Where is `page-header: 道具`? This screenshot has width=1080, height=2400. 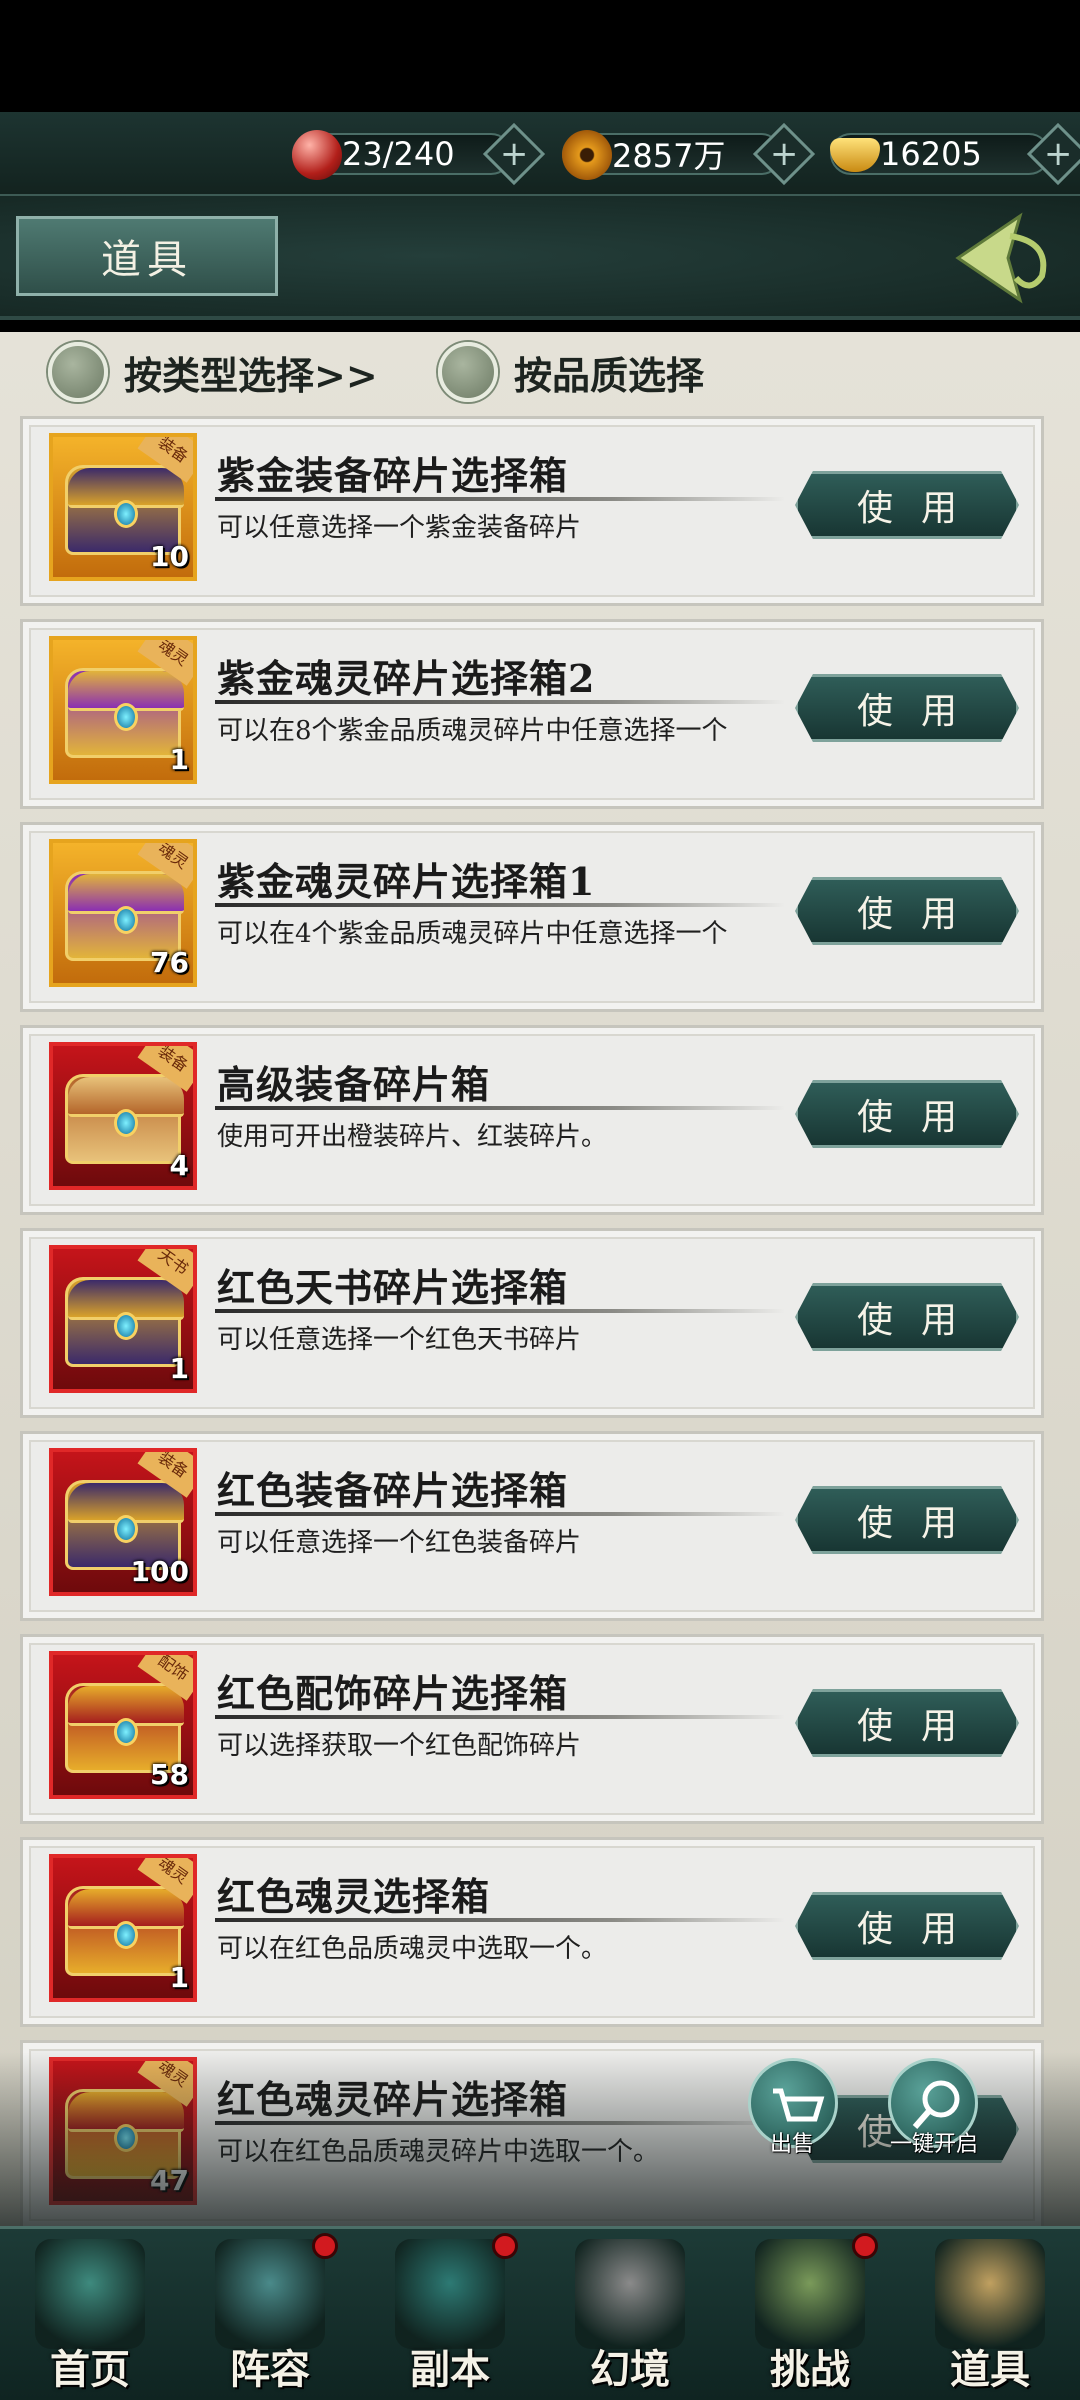
page-header: 道具 is located at coordinates (540, 258).